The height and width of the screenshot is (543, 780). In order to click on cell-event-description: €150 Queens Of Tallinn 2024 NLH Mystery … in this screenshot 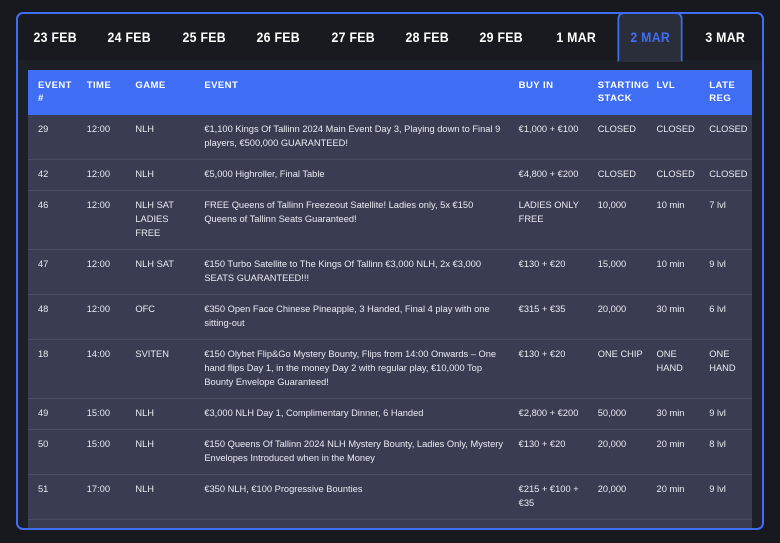, I will do `click(355, 452)`.